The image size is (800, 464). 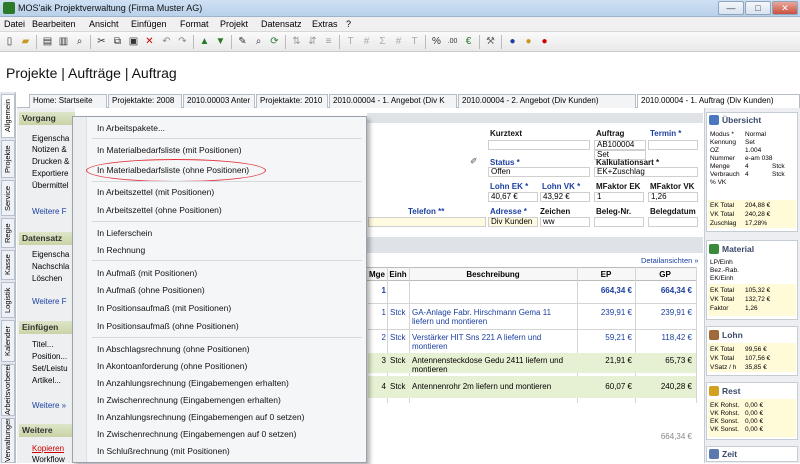 I want to click on zeichen-field: ww, so click(x=565, y=222).